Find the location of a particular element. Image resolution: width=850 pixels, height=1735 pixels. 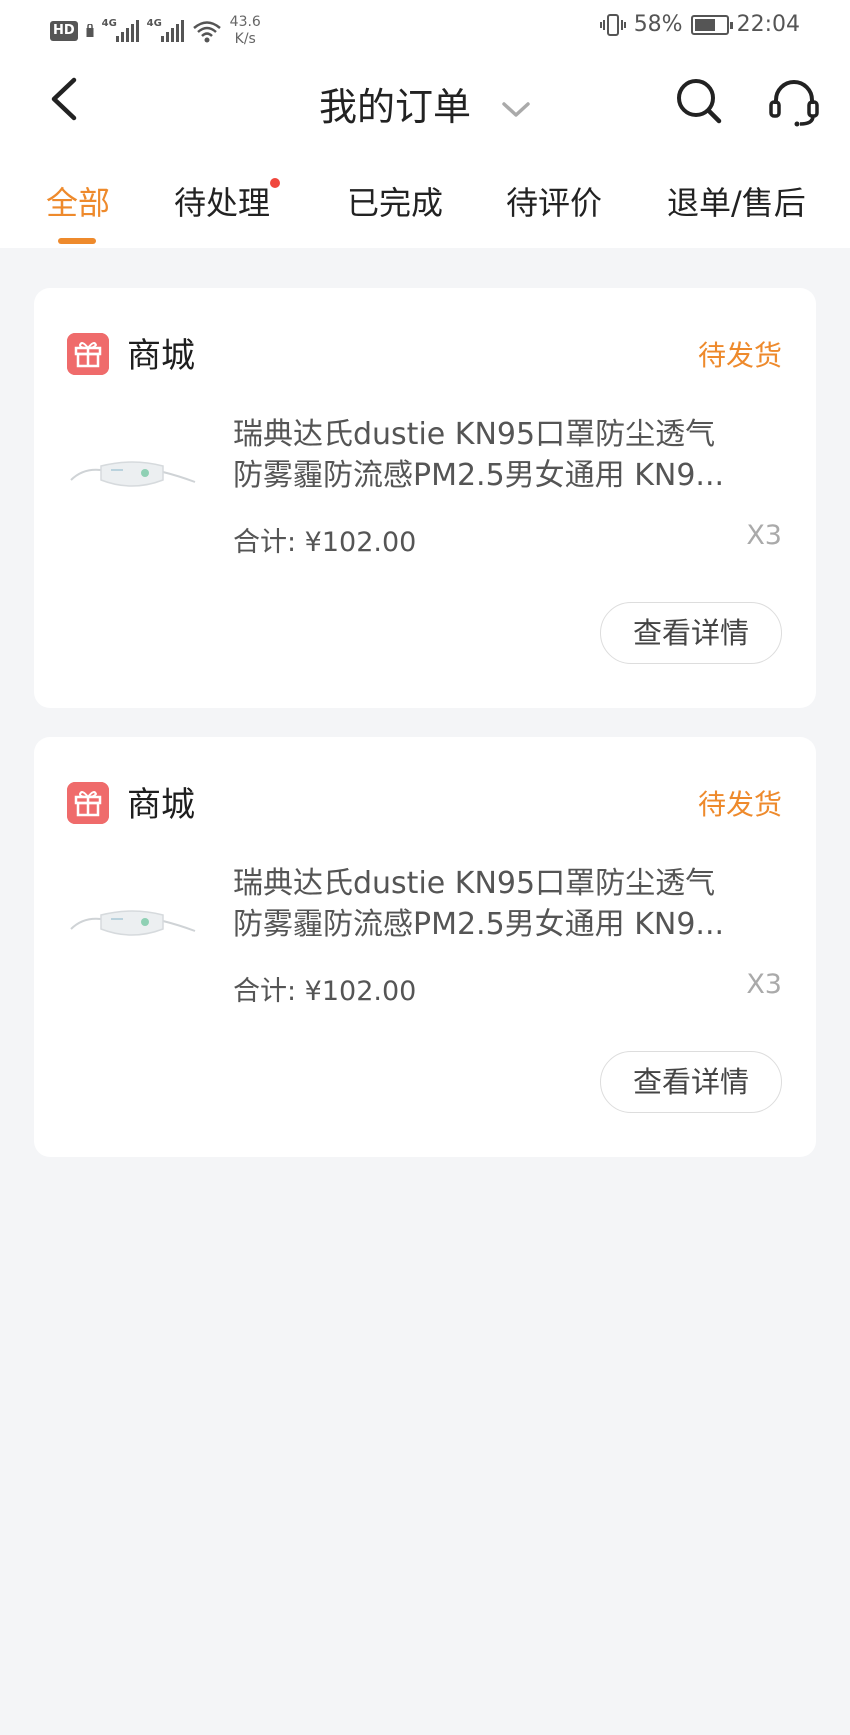

tab-refund-aftersales: 退单/售后 is located at coordinates (736, 201).